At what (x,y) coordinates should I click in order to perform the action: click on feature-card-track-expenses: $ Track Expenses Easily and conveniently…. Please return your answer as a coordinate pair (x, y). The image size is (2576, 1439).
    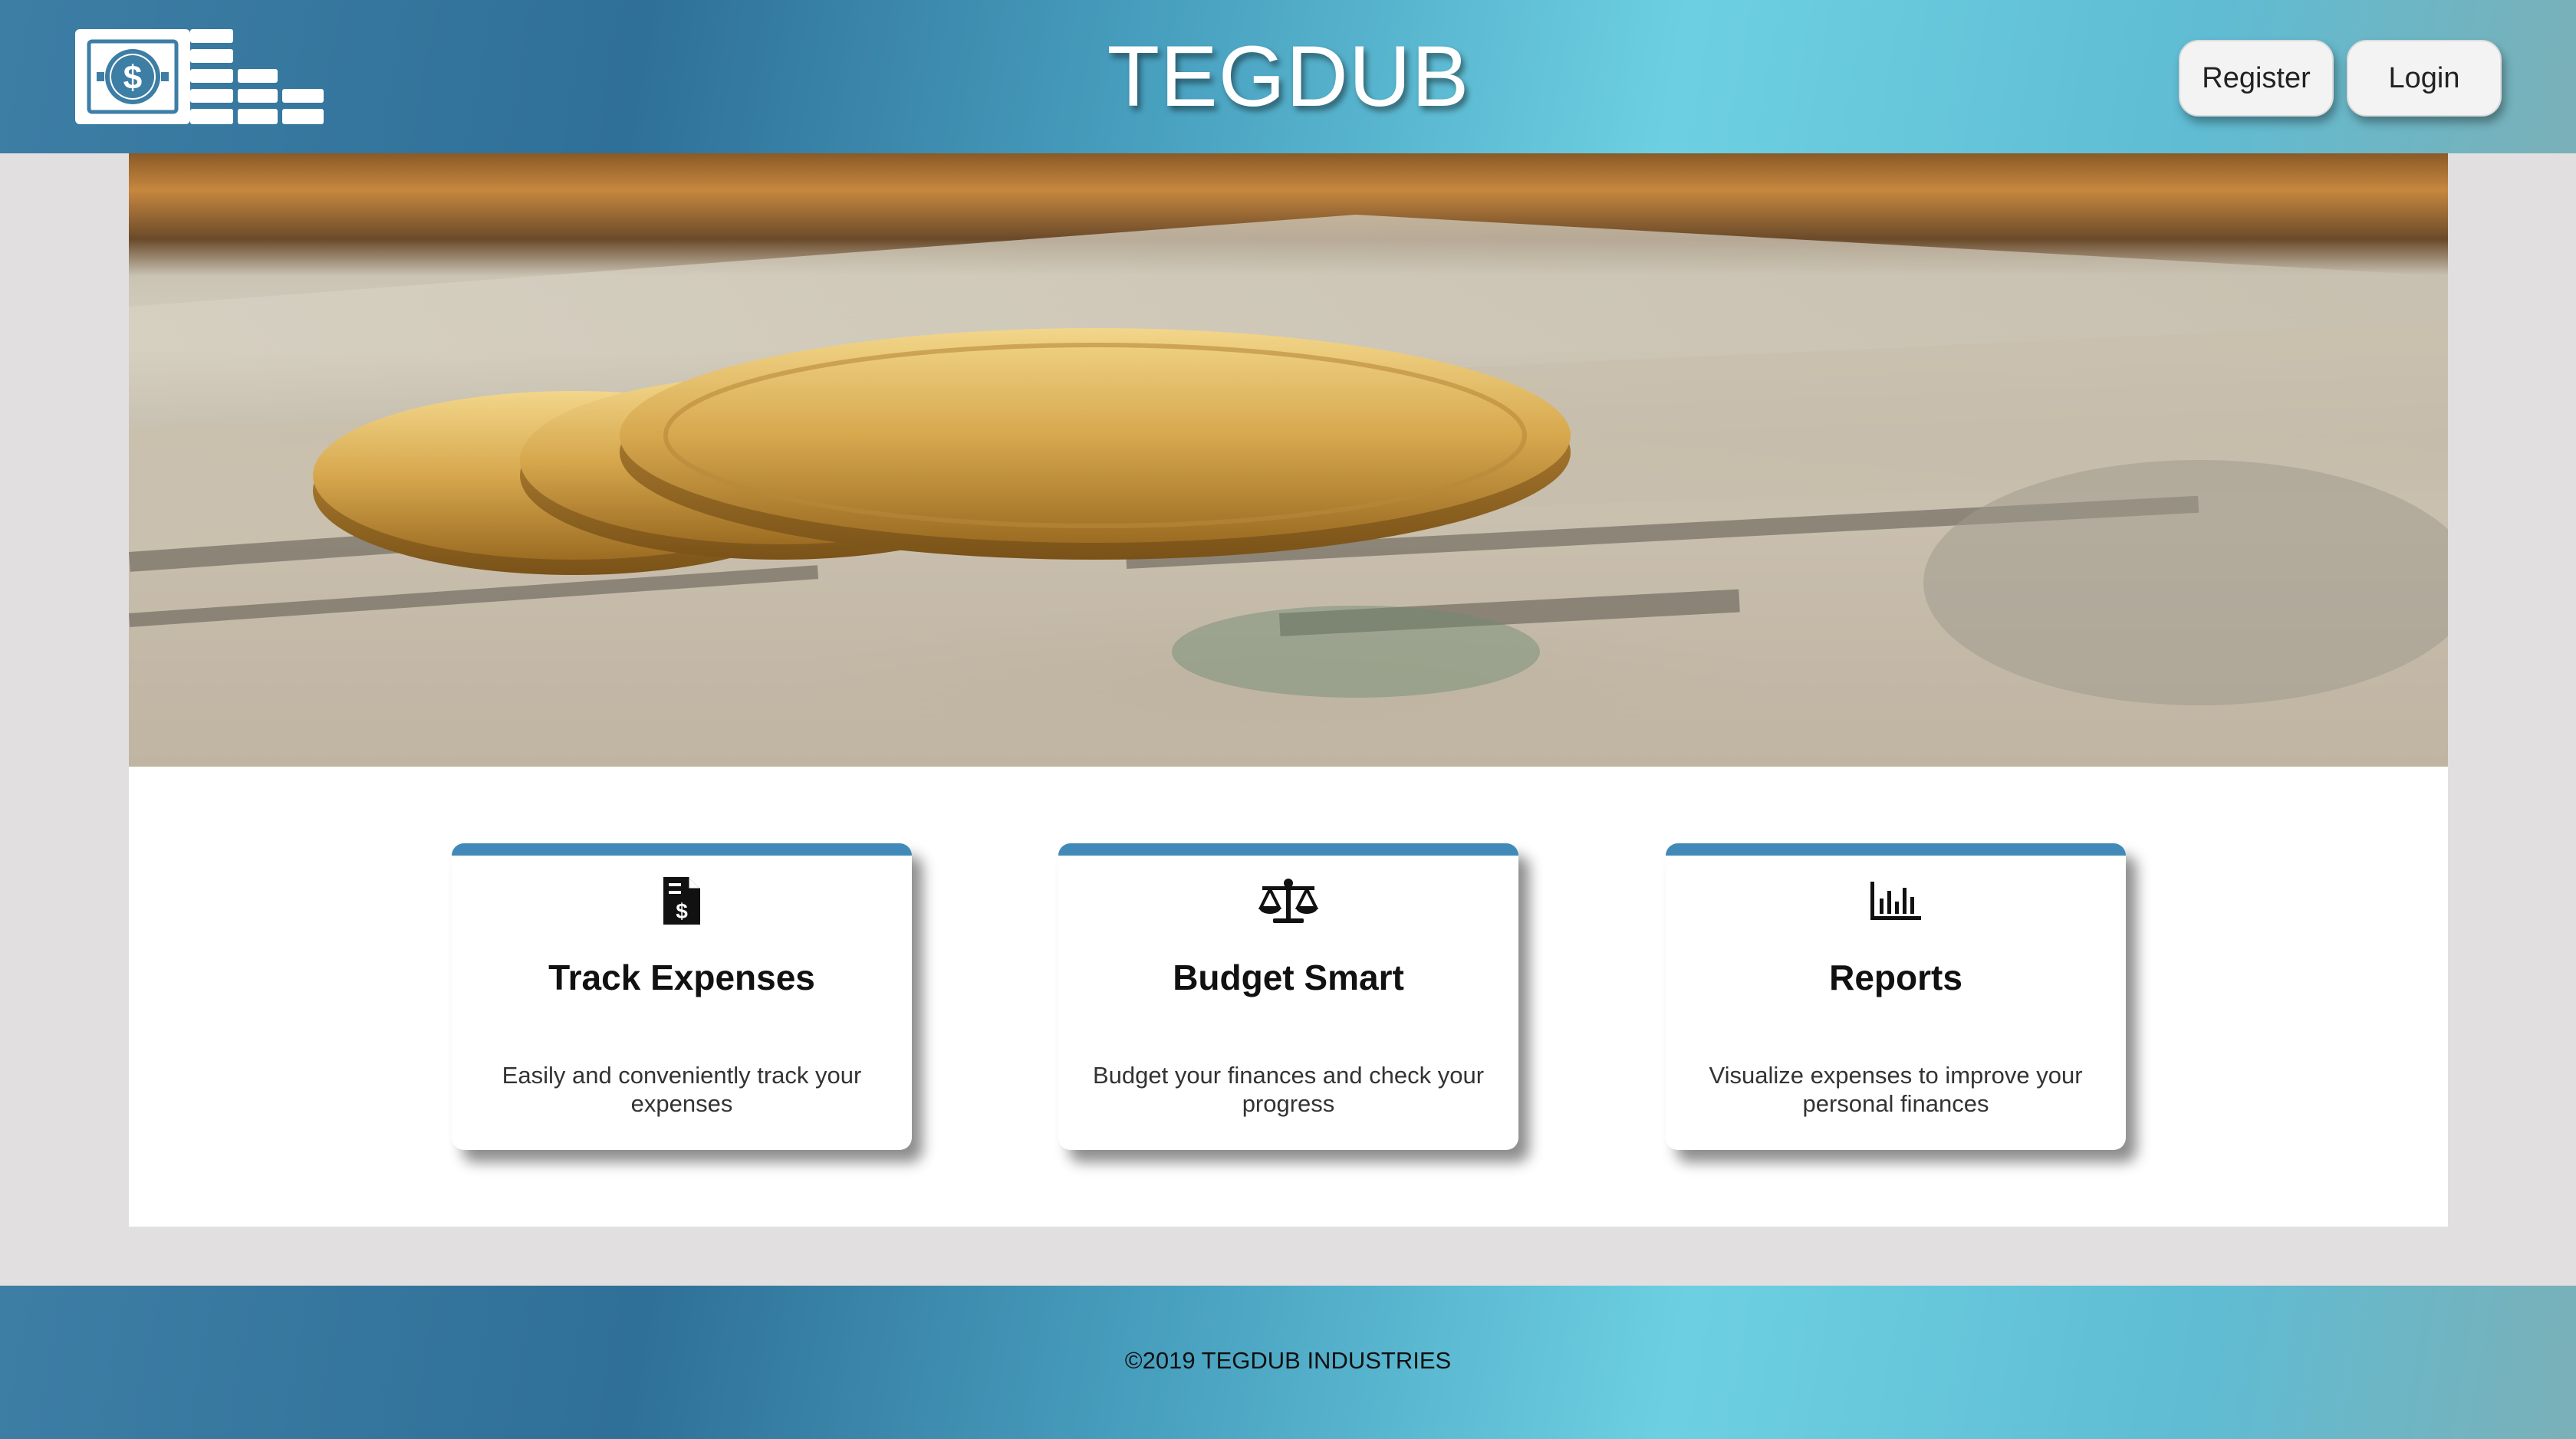
    Looking at the image, I should click on (682, 996).